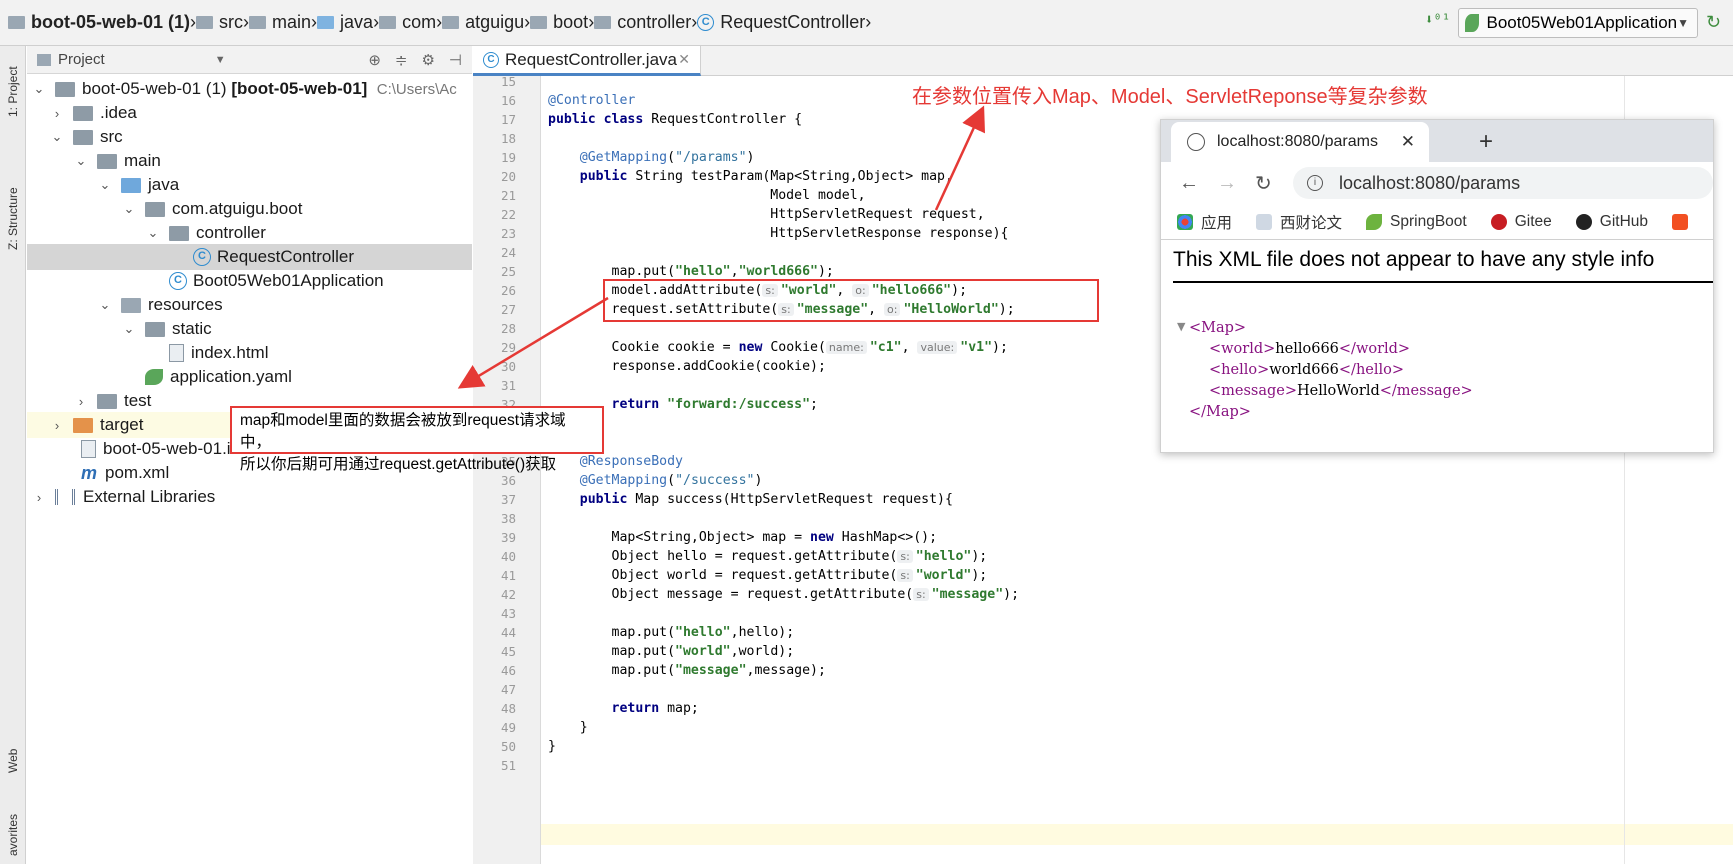 The image size is (1733, 864). I want to click on editor-tab-requestcontroller: C RequestController.java ✕, so click(587, 61).